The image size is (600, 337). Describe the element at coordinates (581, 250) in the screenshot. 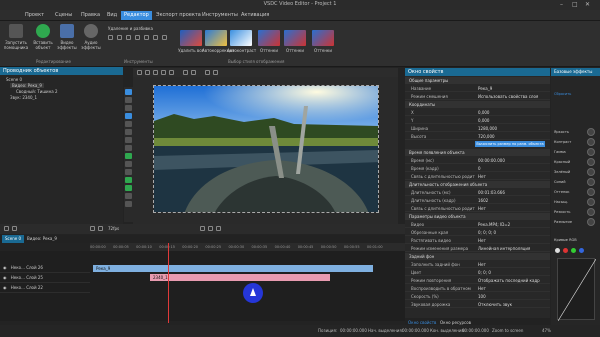

I see `channel-blue-icon` at that location.